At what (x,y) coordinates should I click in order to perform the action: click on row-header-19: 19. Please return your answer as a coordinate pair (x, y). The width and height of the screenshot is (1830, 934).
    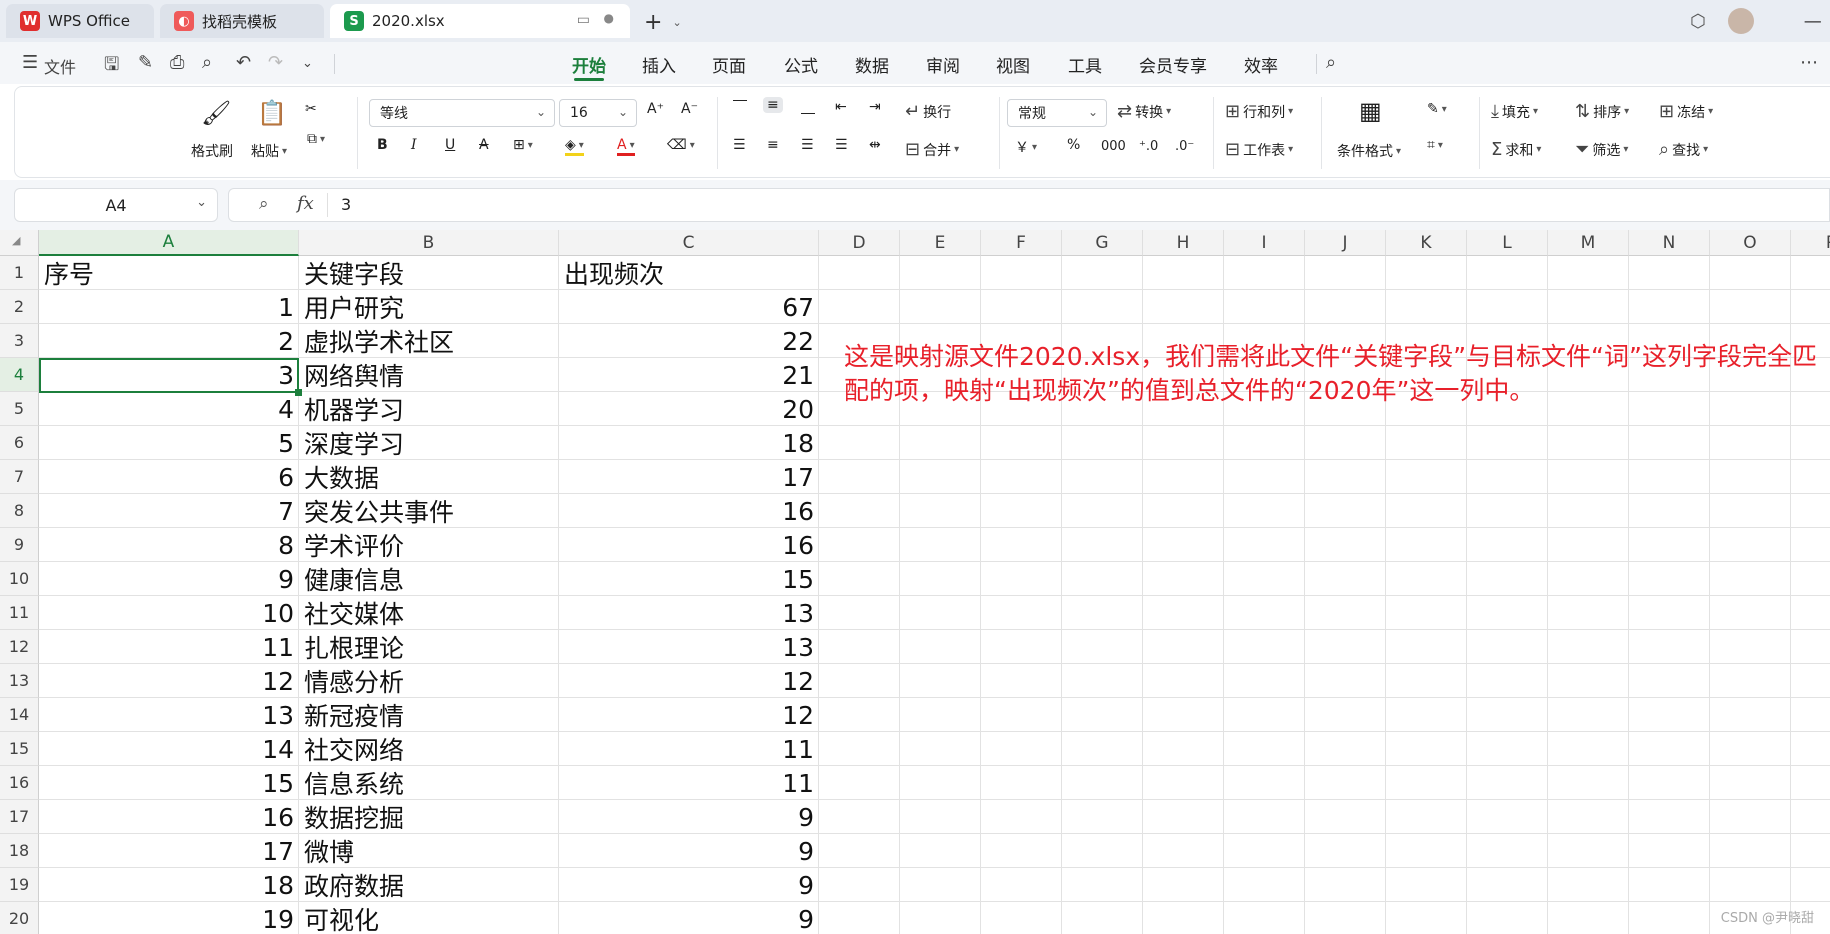
    Looking at the image, I should click on (19, 885).